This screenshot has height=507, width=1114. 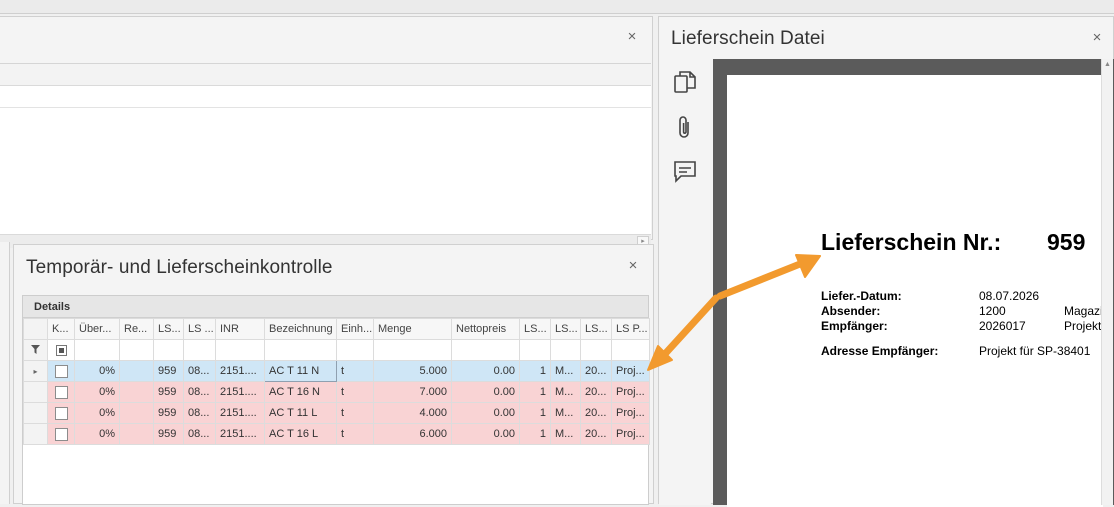 I want to click on annotation-arrow, so click(x=734, y=312).